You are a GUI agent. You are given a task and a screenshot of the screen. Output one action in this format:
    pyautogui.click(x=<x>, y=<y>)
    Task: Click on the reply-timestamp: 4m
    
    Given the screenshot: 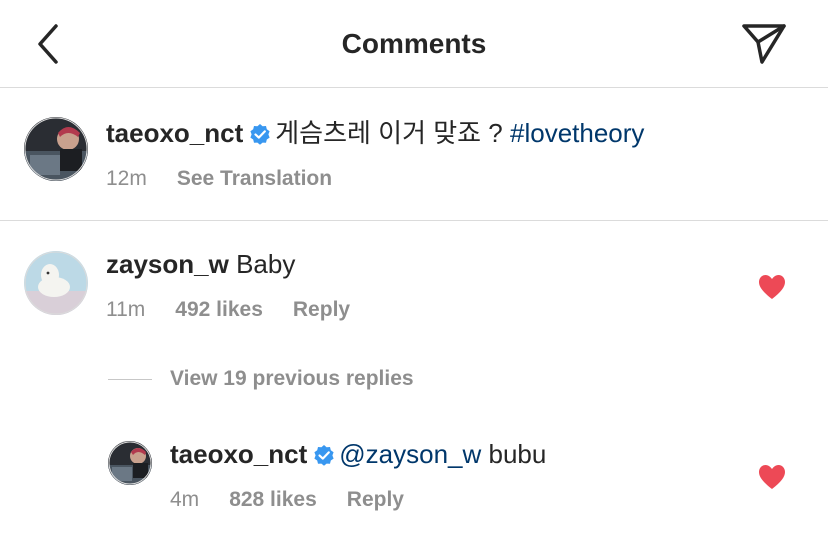 What is the action you would take?
    pyautogui.click(x=185, y=499)
    